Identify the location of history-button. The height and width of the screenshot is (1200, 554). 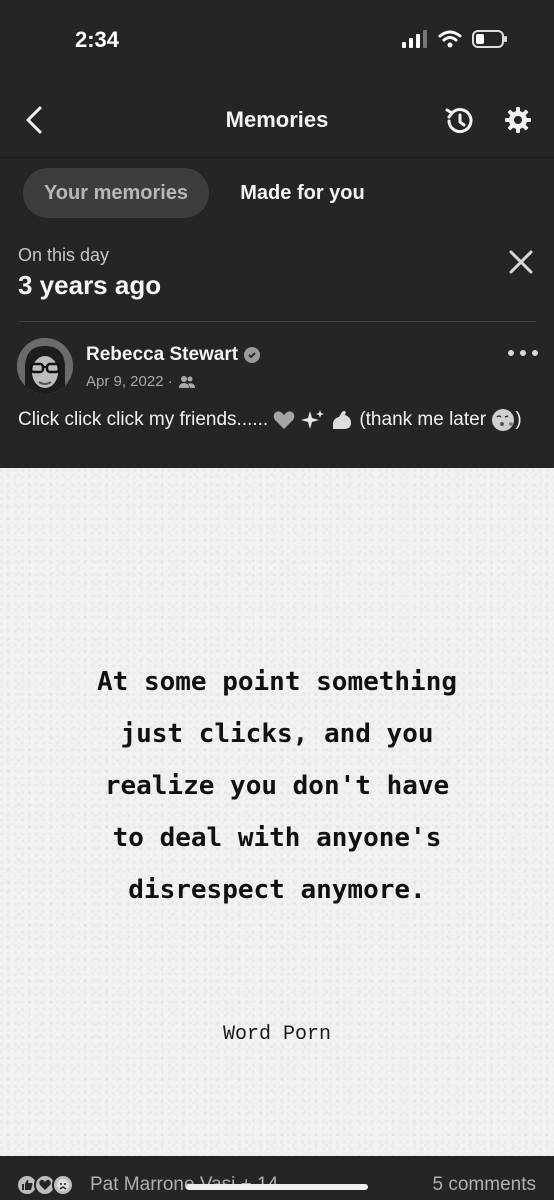
(460, 121).